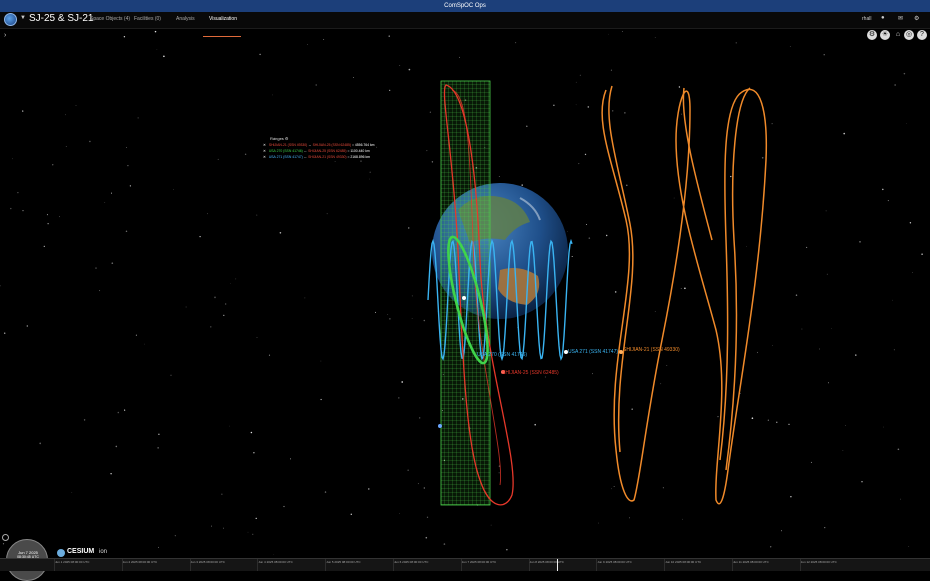  What do you see at coordinates (530, 373) in the screenshot?
I see `shijian25-label: SHIJIAN-25 (SSN 62485)` at bounding box center [530, 373].